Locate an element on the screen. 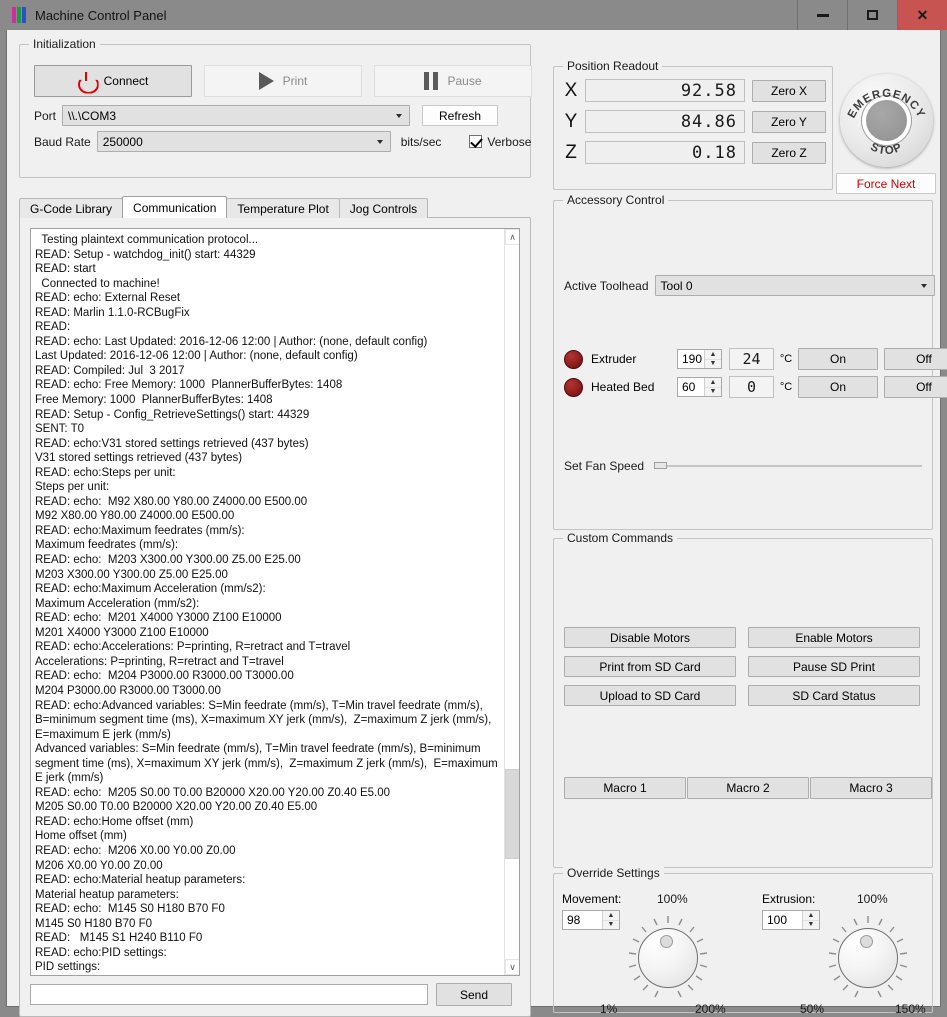 Image resolution: width=947 pixels, height=1017 pixels. upload-to-sd-button: Upload to SD Card is located at coordinates (650, 695).